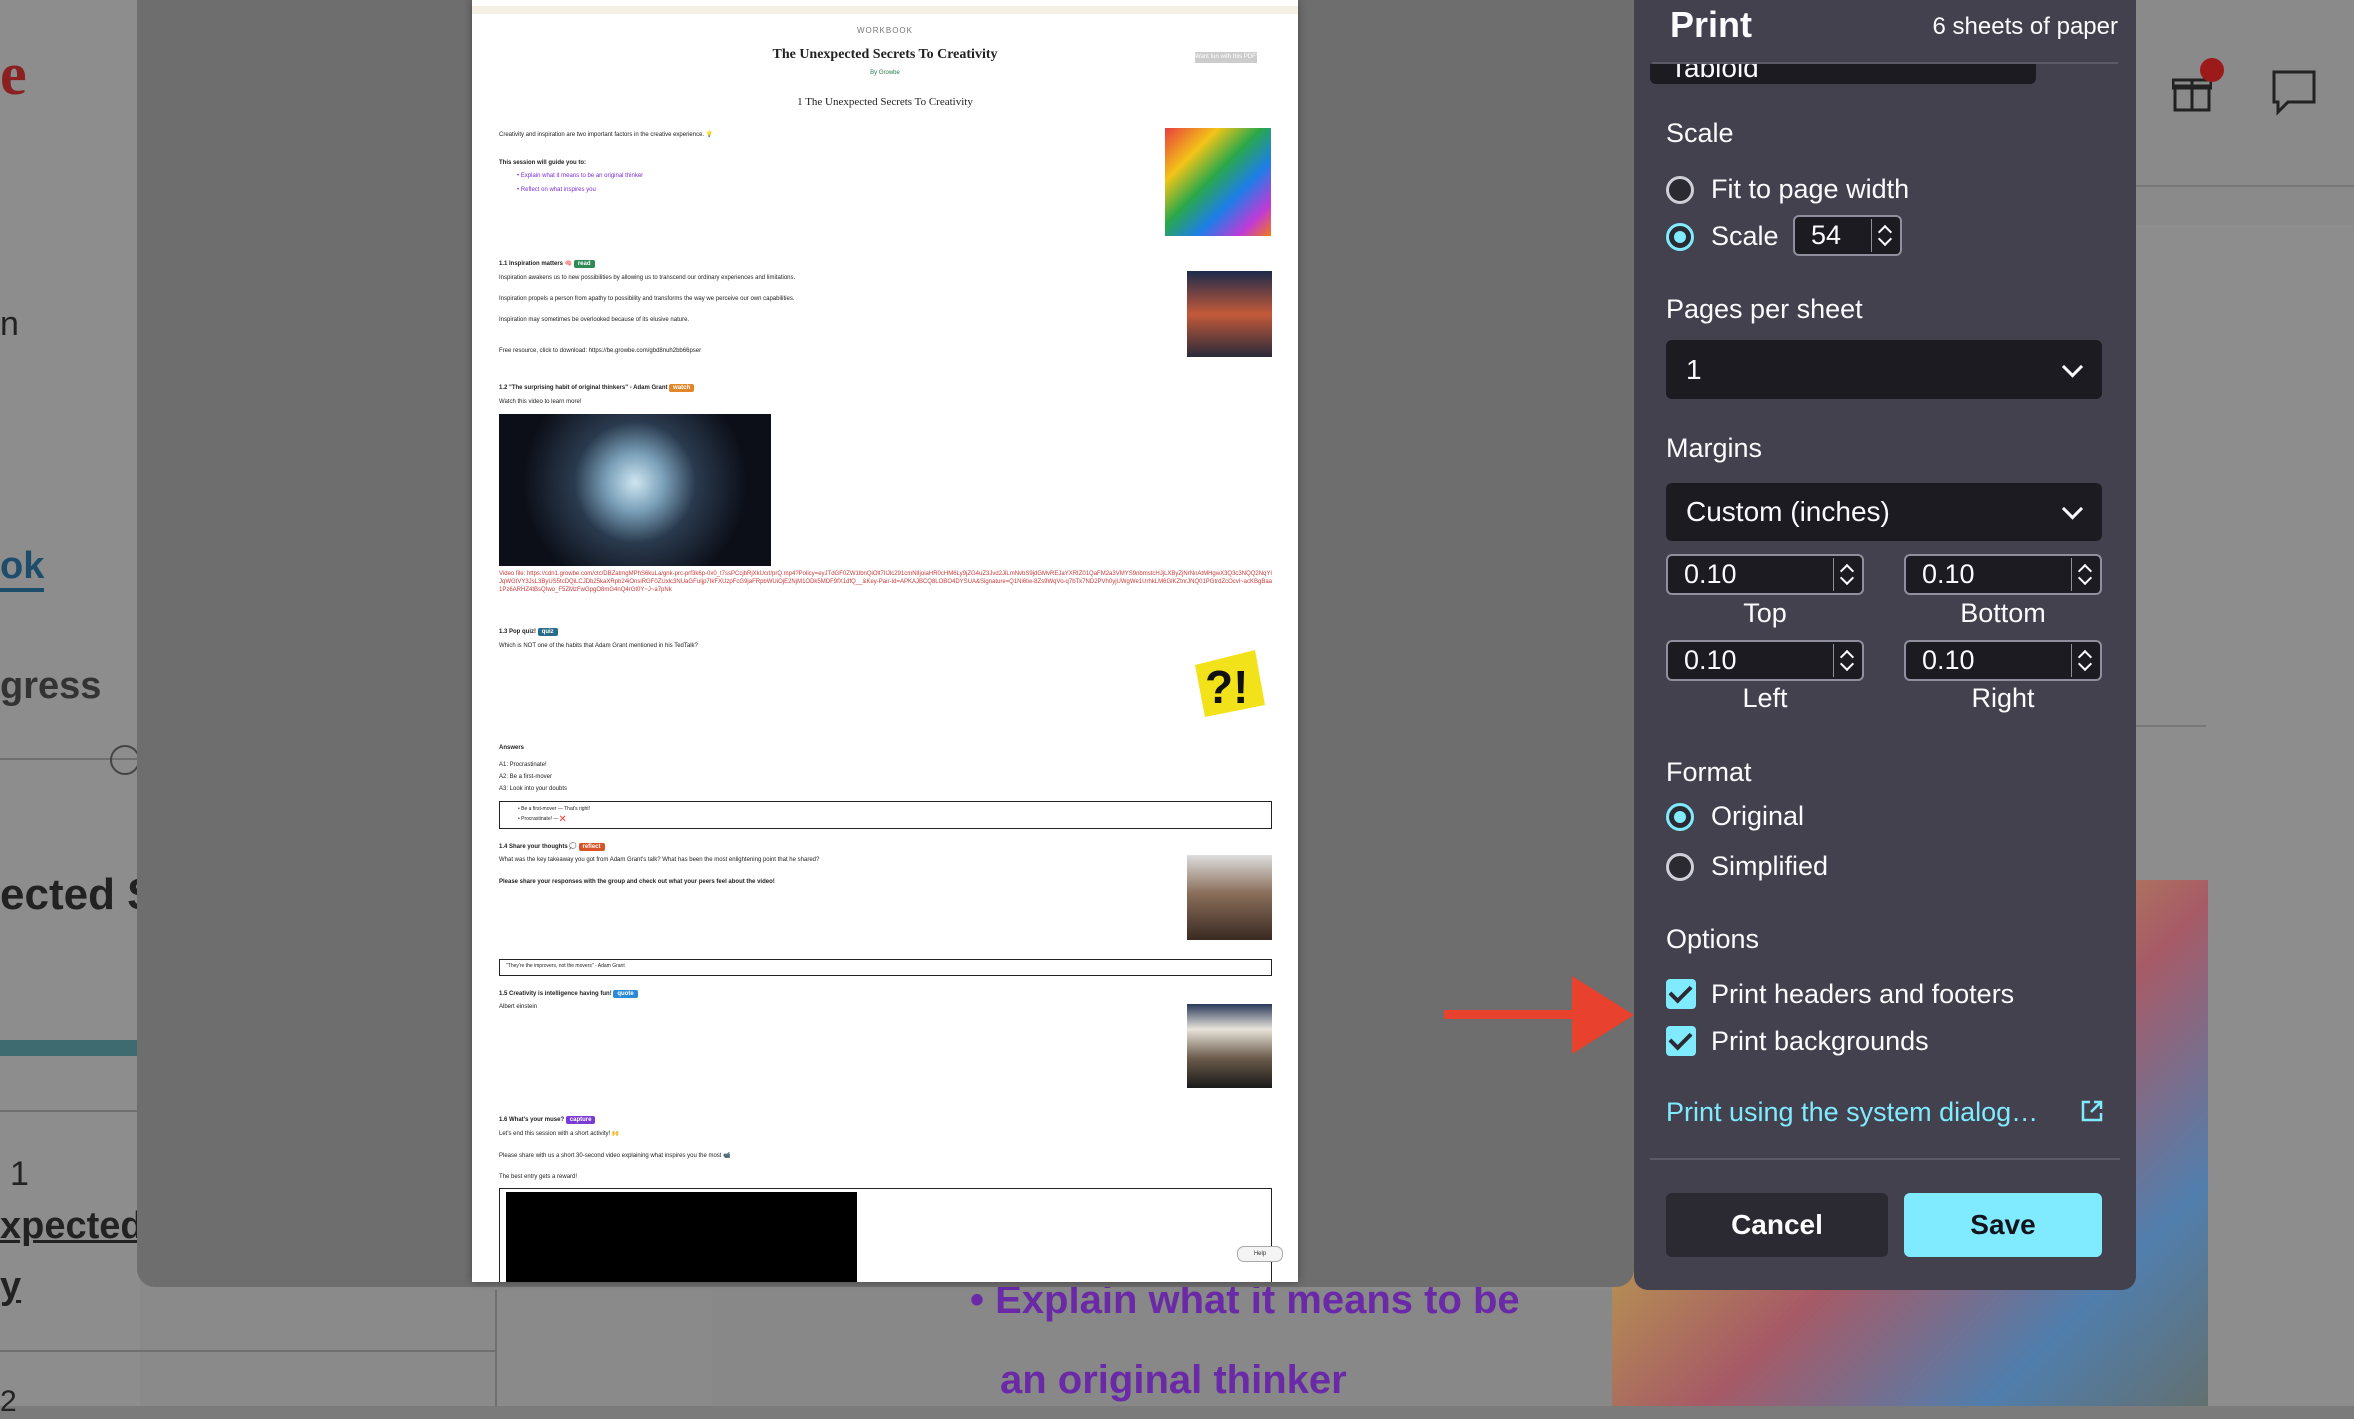  What do you see at coordinates (1862, 994) in the screenshot?
I see `headers-footers-label: Print headers and footers` at bounding box center [1862, 994].